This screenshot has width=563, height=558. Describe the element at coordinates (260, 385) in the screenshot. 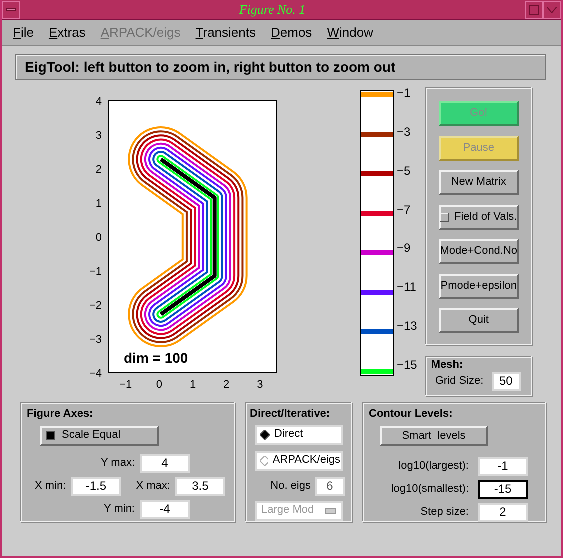

I see `x-tick-label: 3` at that location.